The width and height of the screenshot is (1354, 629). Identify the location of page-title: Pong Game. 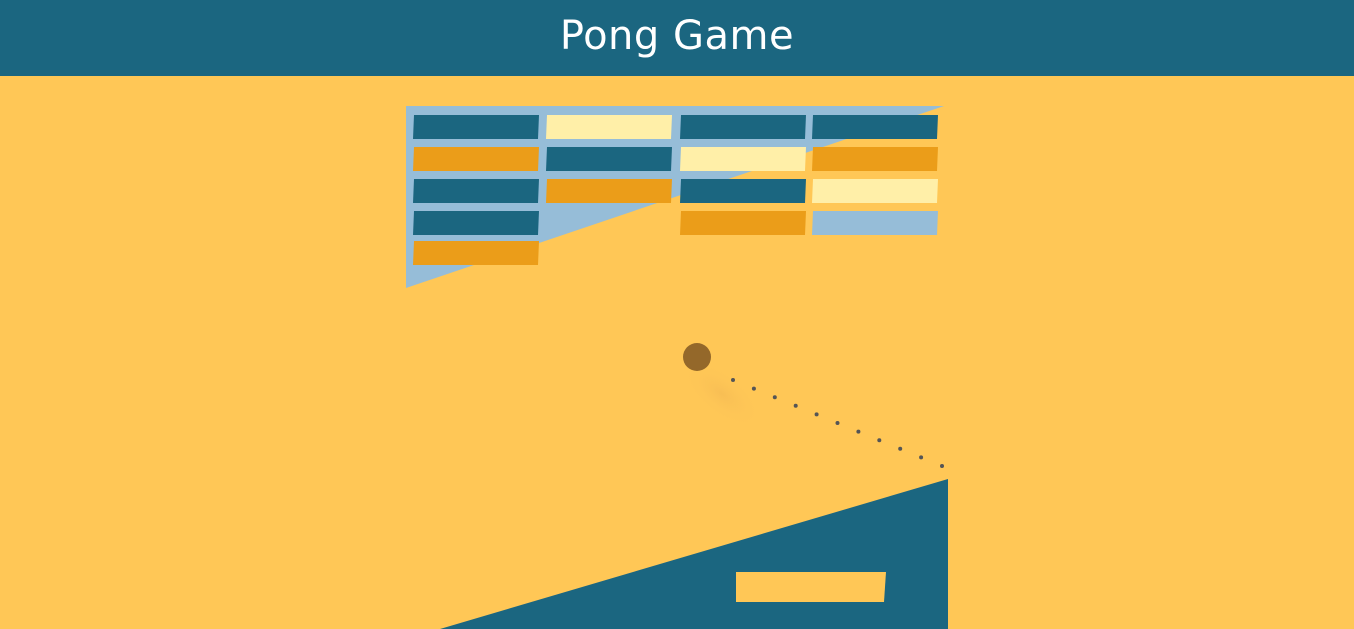
(677, 36).